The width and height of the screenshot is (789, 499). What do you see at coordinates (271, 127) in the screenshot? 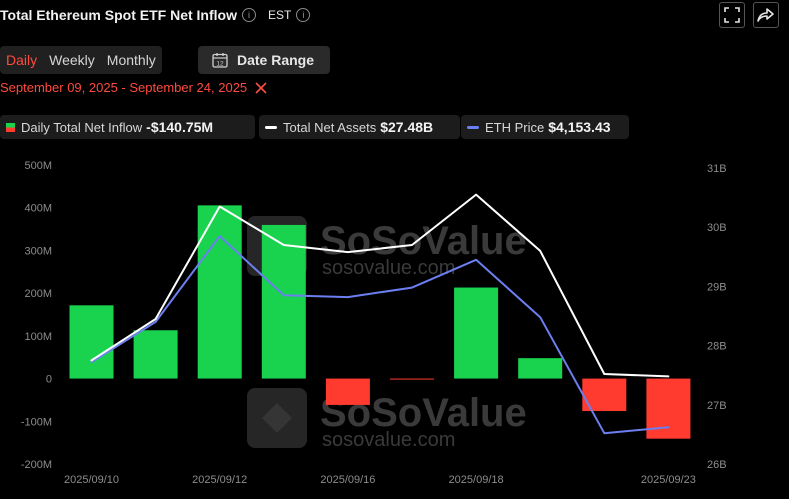
I see `total-net-assets-swatch` at bounding box center [271, 127].